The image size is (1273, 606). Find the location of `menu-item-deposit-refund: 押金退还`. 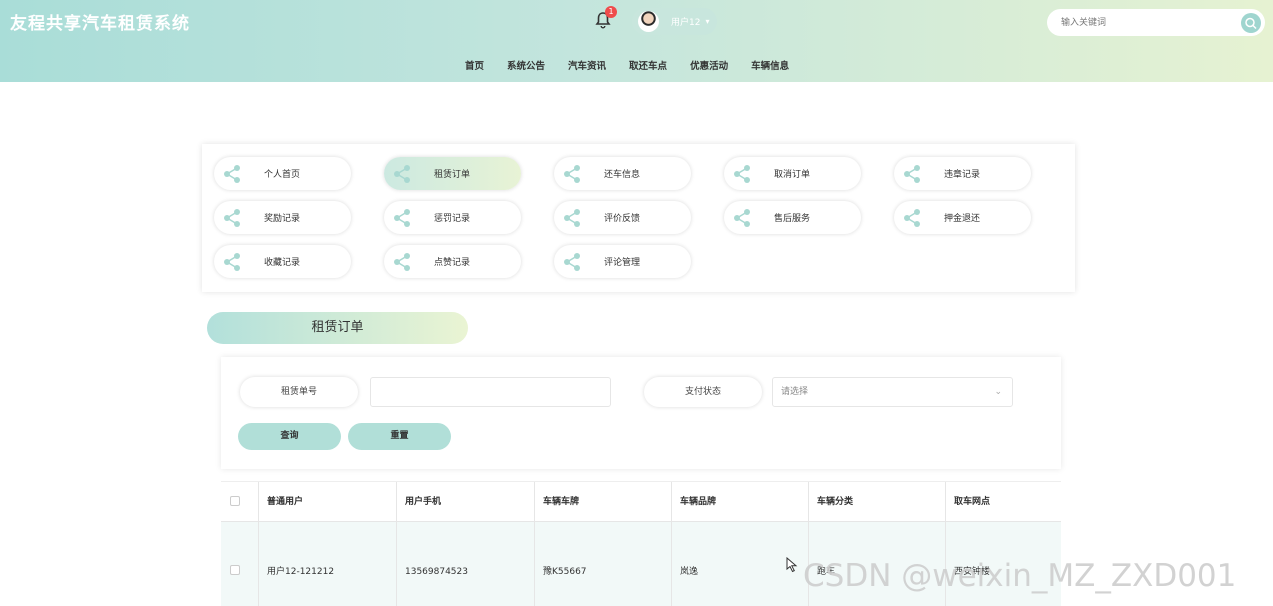

menu-item-deposit-refund: 押金退还 is located at coordinates (962, 217).